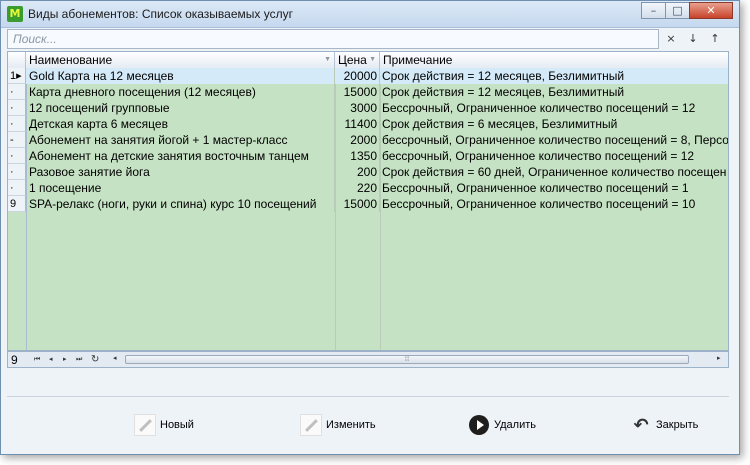 This screenshot has height=465, width=750. What do you see at coordinates (357, 156) in the screenshot?
I see `cell-price: 1350` at bounding box center [357, 156].